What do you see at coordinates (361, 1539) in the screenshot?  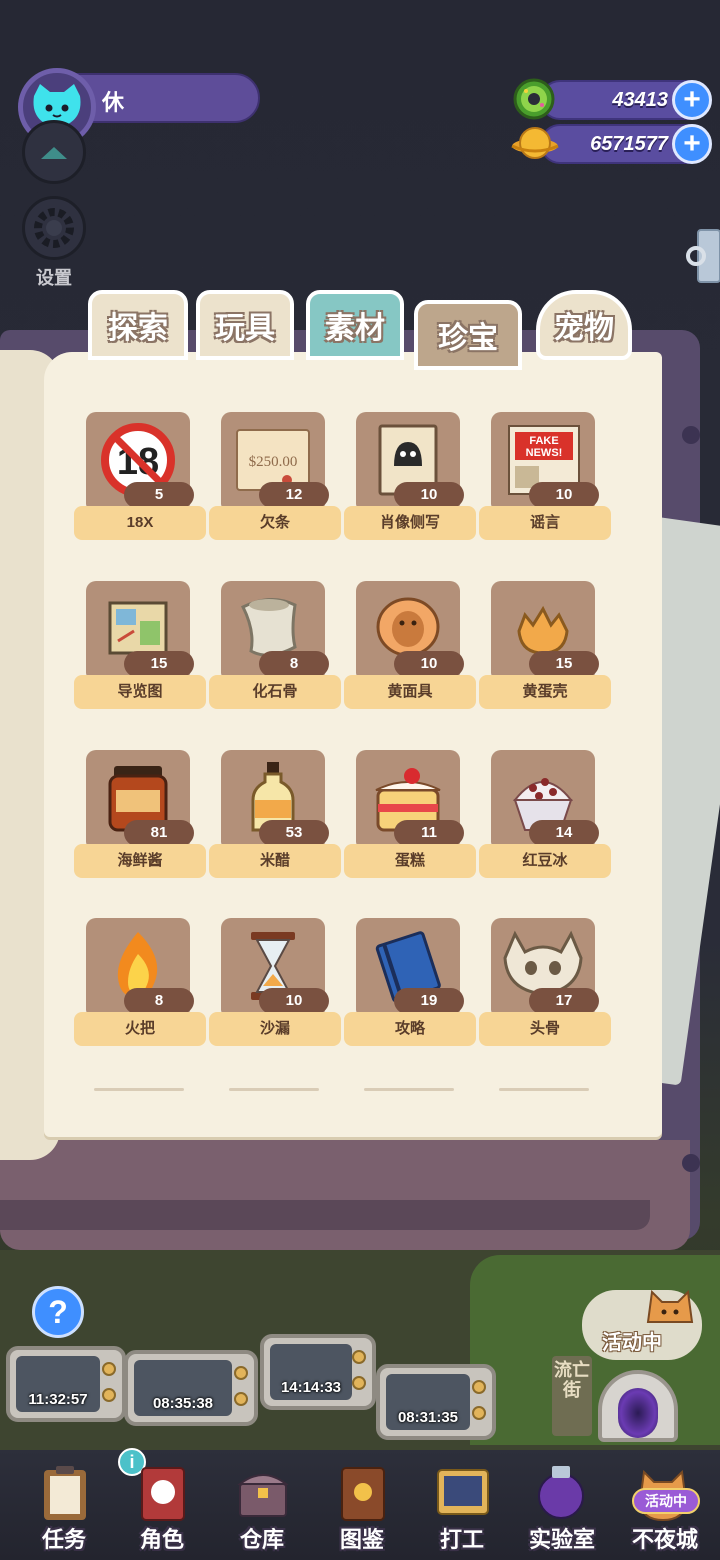 I see `nav-label: 图鉴` at bounding box center [361, 1539].